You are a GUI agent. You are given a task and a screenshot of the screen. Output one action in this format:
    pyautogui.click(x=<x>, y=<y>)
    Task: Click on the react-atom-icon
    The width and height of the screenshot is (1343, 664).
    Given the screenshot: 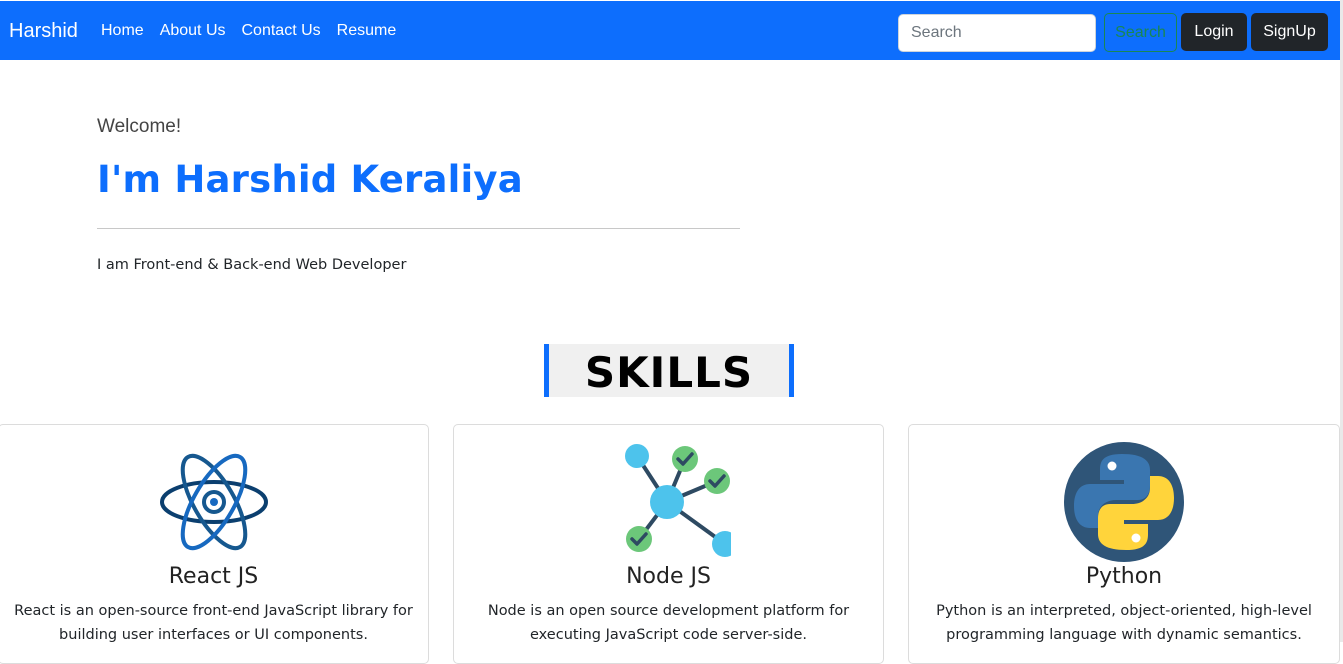 What is the action you would take?
    pyautogui.click(x=213, y=502)
    